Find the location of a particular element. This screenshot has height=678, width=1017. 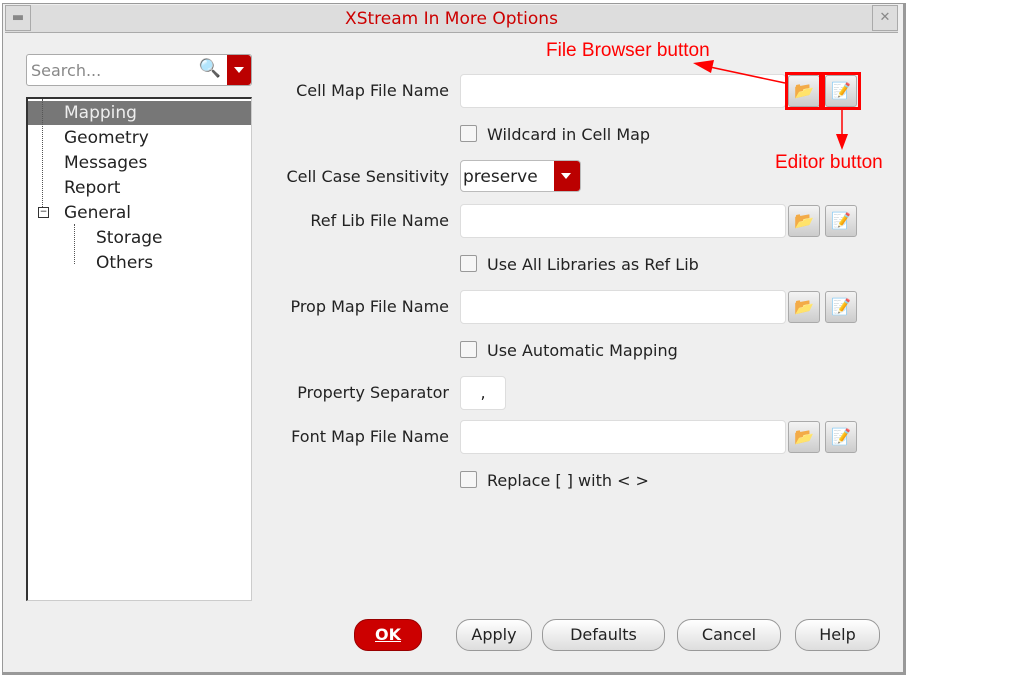

annotation-arrows is located at coordinates (770, 105).